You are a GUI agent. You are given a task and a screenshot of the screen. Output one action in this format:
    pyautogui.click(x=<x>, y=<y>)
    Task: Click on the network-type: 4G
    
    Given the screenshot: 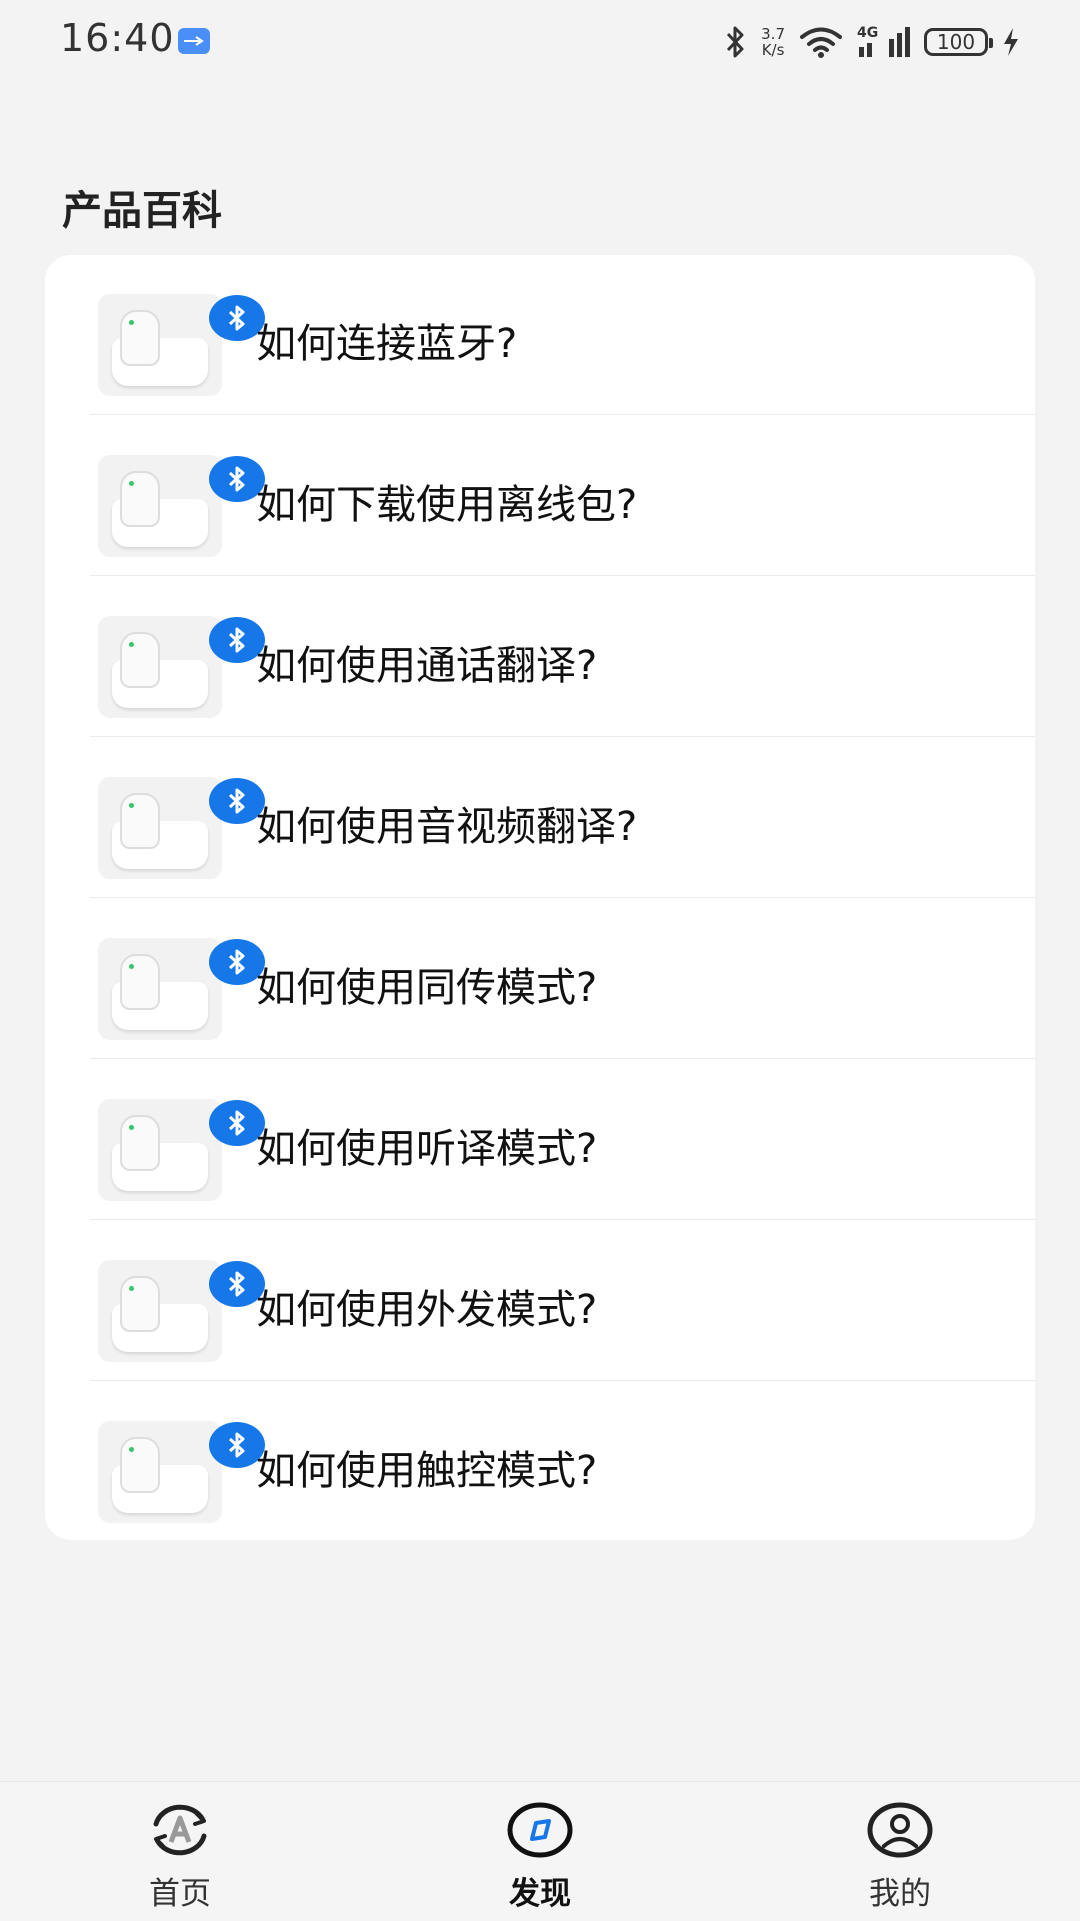 What is the action you would take?
    pyautogui.click(x=868, y=33)
    